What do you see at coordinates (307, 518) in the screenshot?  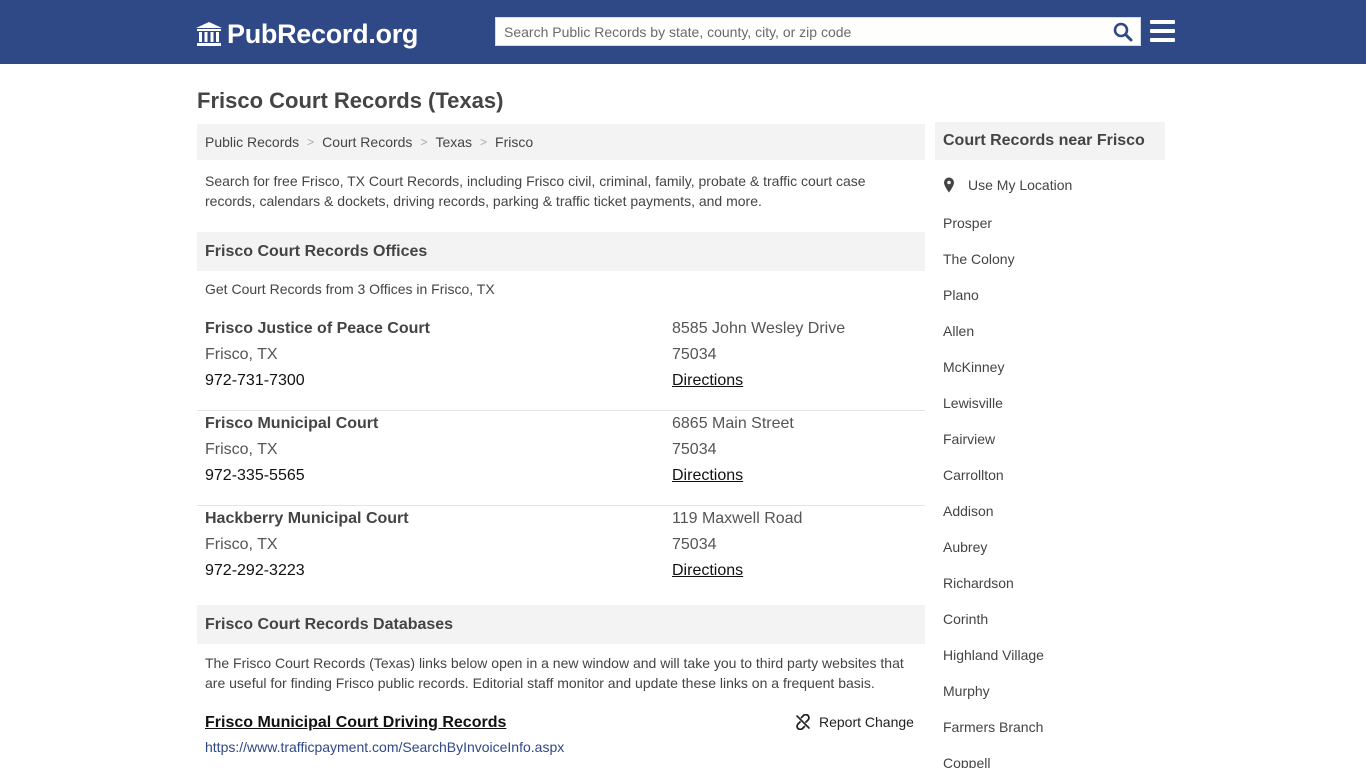 I see `office-name: Hackberry Municipal Court` at bounding box center [307, 518].